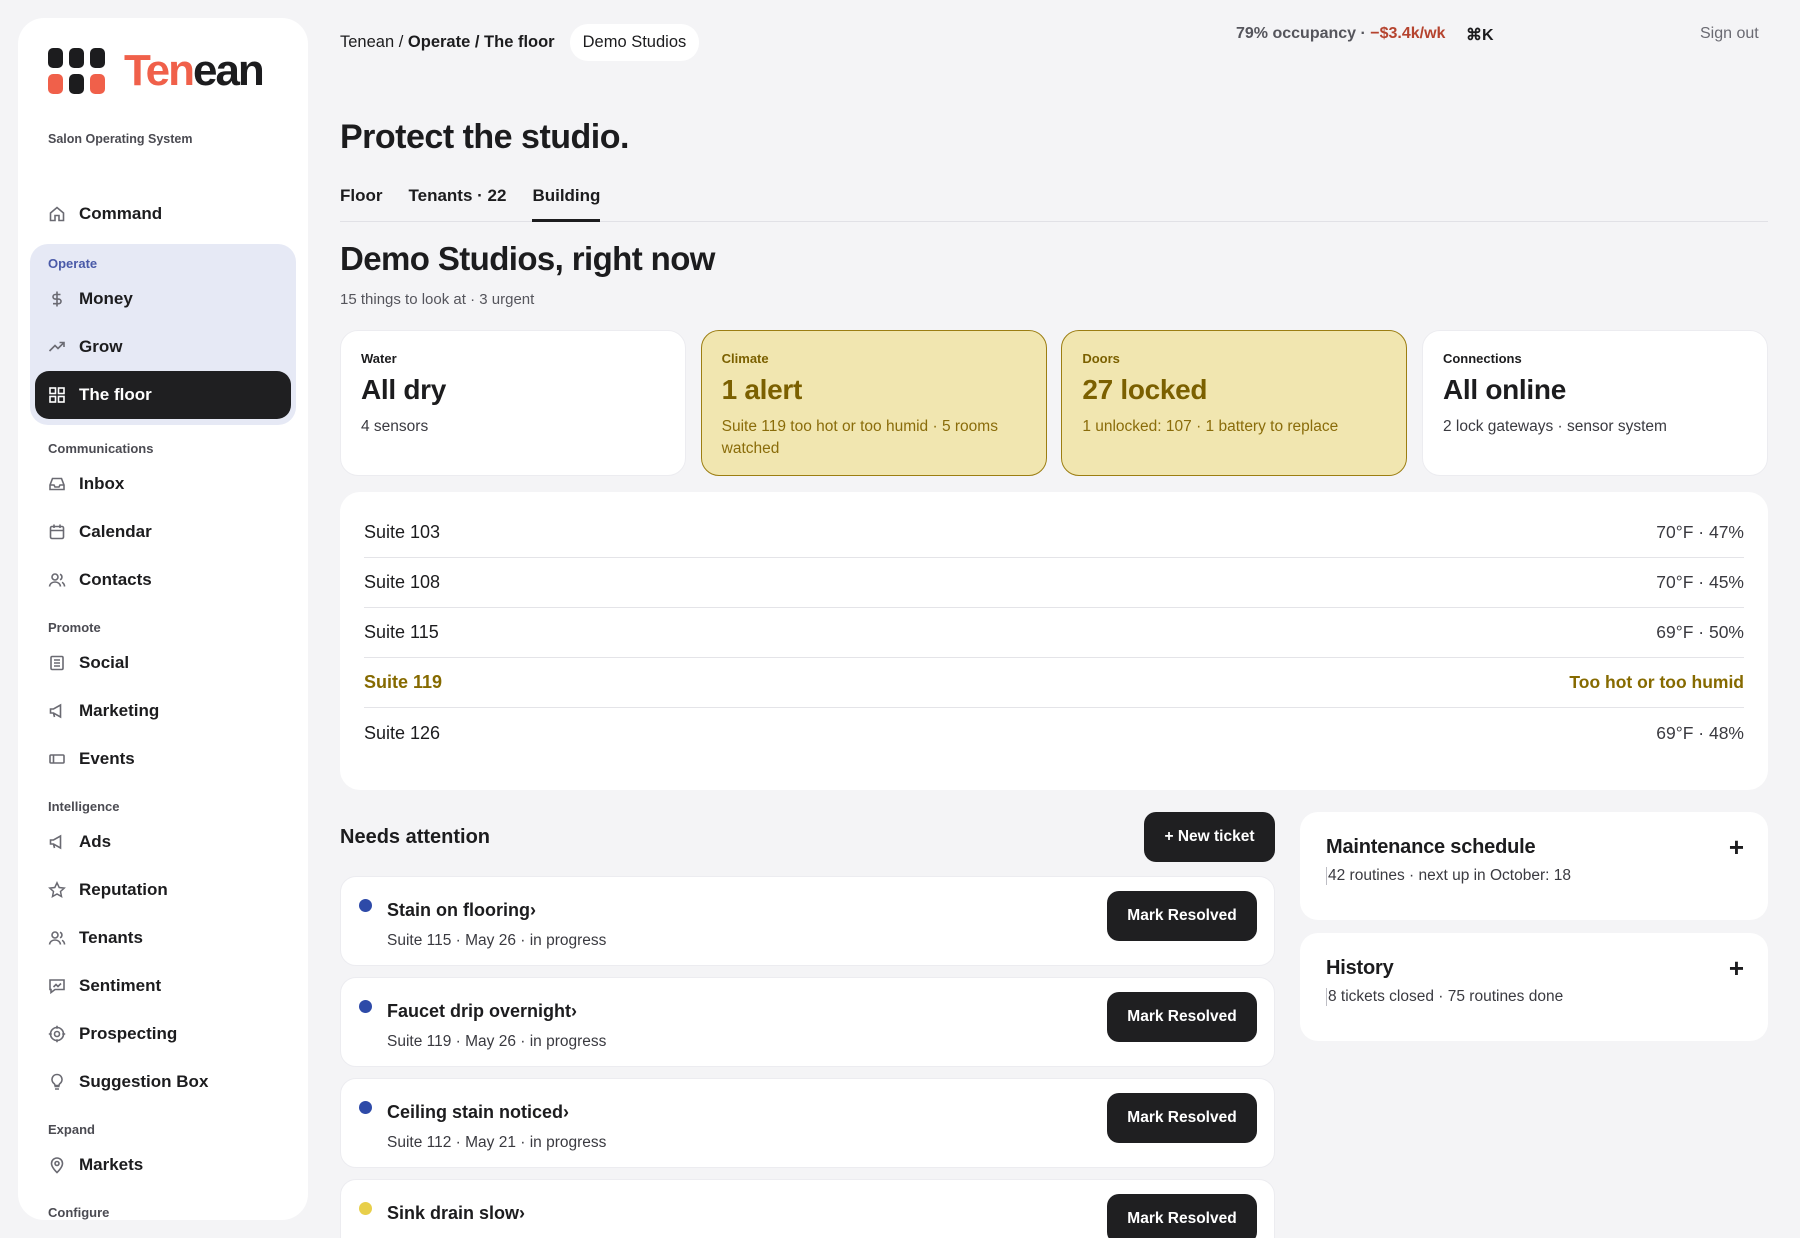  What do you see at coordinates (634, 42) in the screenshot?
I see `workspace-switcher: Demo Studios` at bounding box center [634, 42].